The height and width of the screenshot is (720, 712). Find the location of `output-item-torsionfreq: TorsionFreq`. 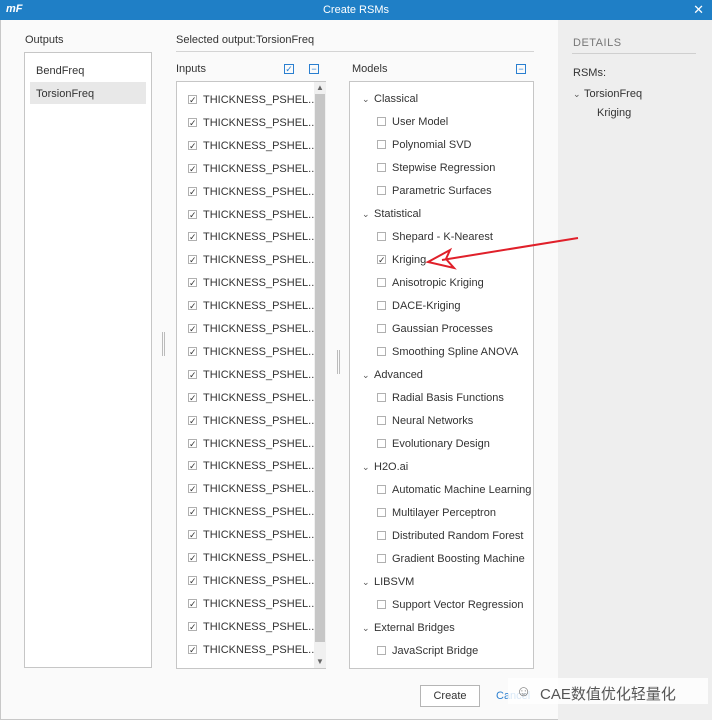

output-item-torsionfreq: TorsionFreq is located at coordinates (88, 93).